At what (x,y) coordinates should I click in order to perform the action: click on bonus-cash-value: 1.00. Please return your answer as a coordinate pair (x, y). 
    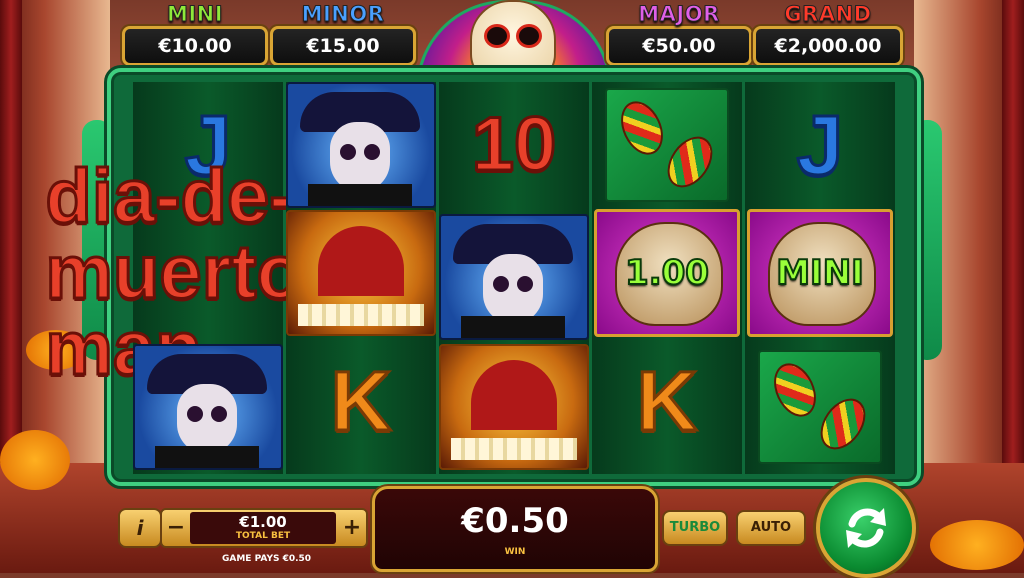
    Looking at the image, I should click on (667, 273).